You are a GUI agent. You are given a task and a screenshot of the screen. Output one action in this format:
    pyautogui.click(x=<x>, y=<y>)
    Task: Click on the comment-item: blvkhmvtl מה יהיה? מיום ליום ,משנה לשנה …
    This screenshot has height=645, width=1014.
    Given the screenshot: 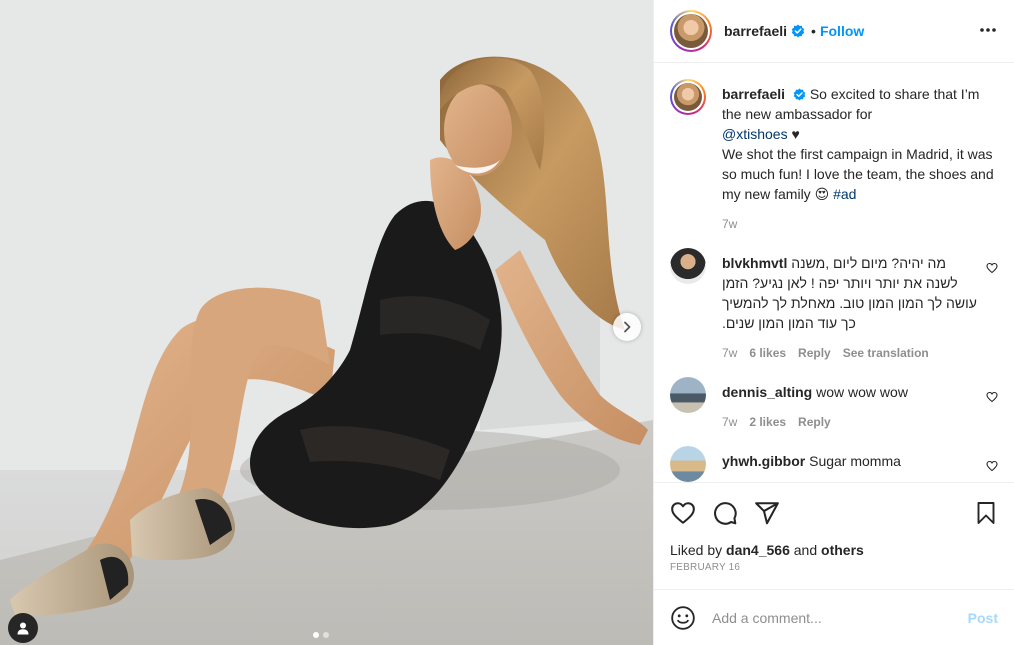 What is the action you would take?
    pyautogui.click(x=834, y=305)
    